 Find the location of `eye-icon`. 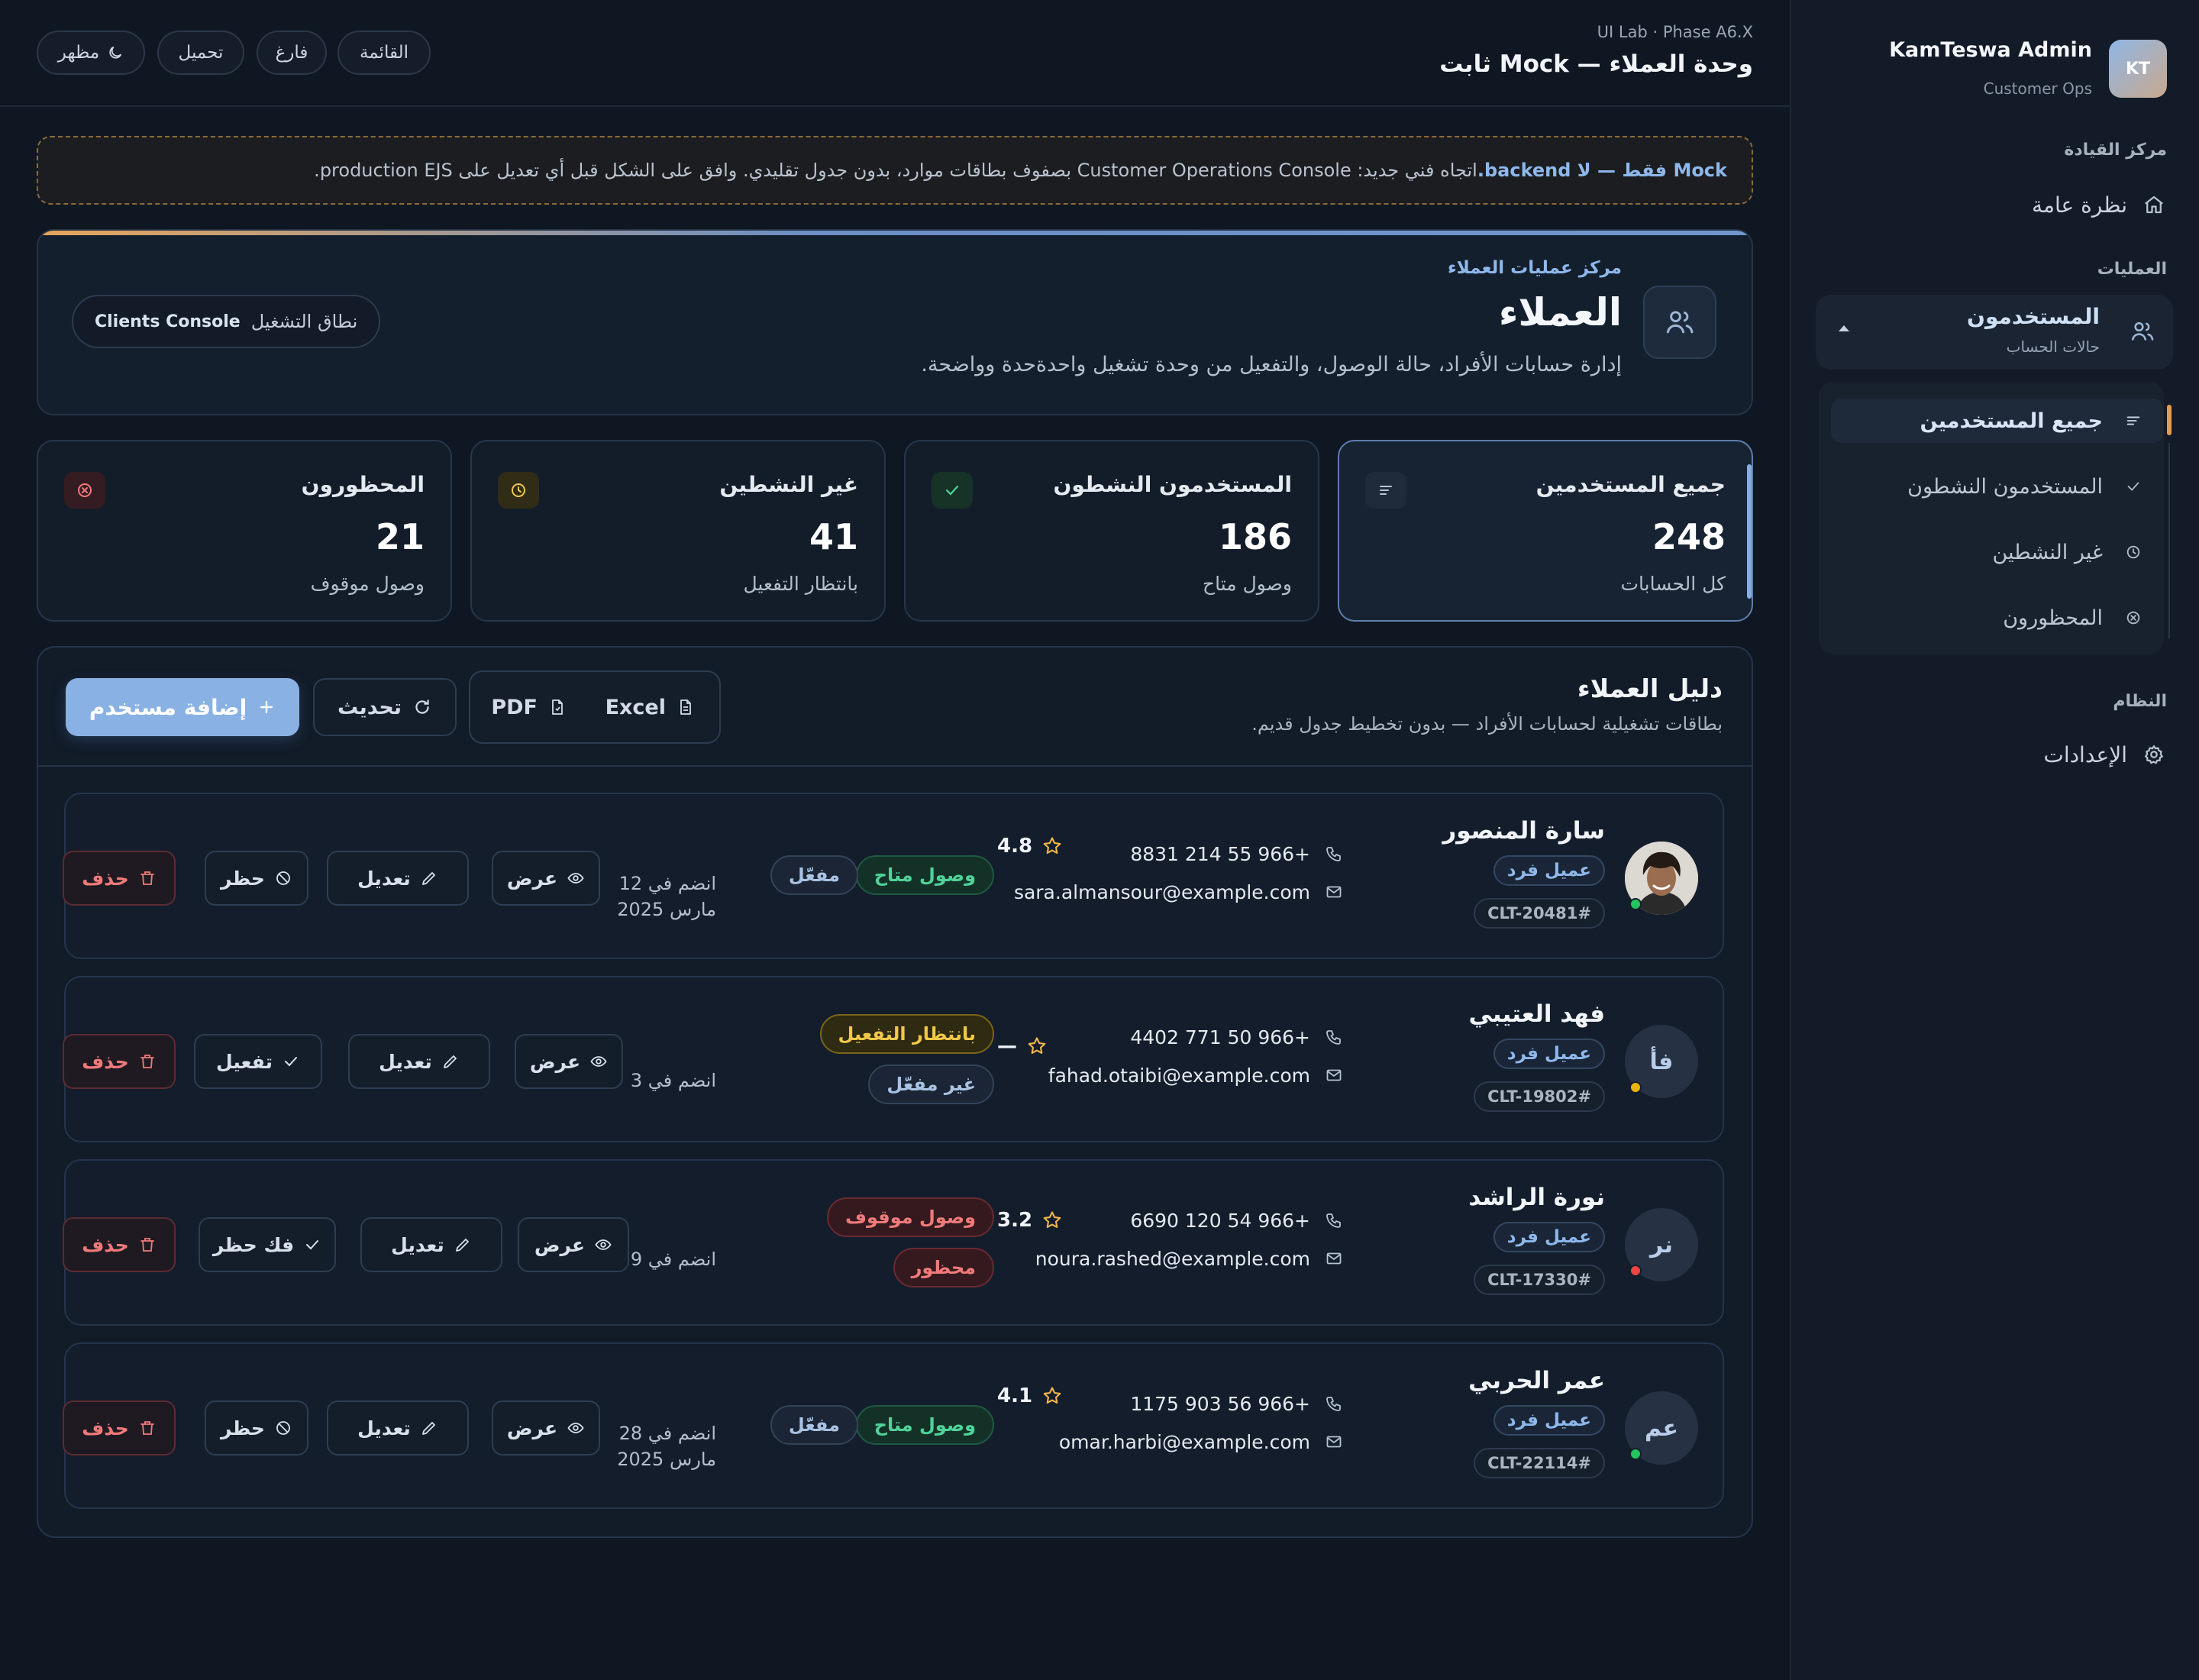

eye-icon is located at coordinates (576, 878).